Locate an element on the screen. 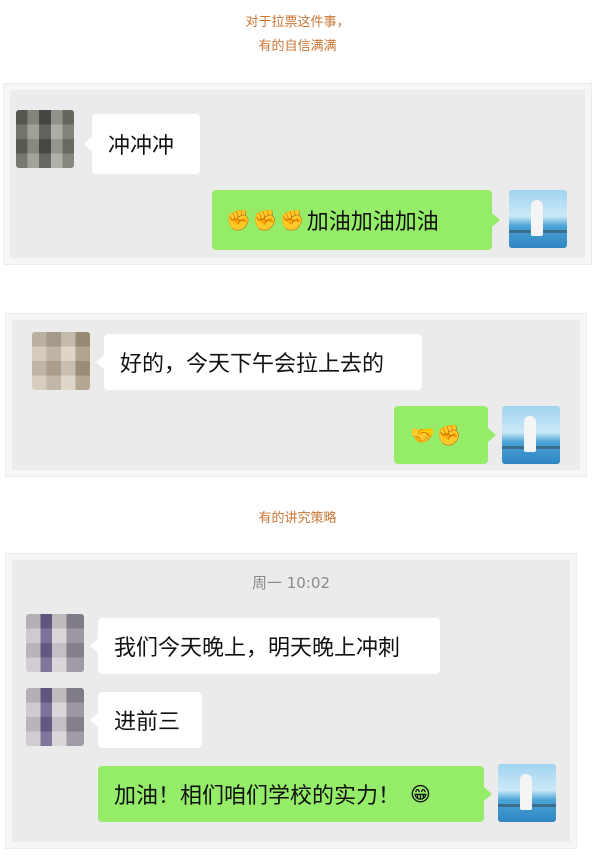  message-text: 冲冲冲 is located at coordinates (141, 146).